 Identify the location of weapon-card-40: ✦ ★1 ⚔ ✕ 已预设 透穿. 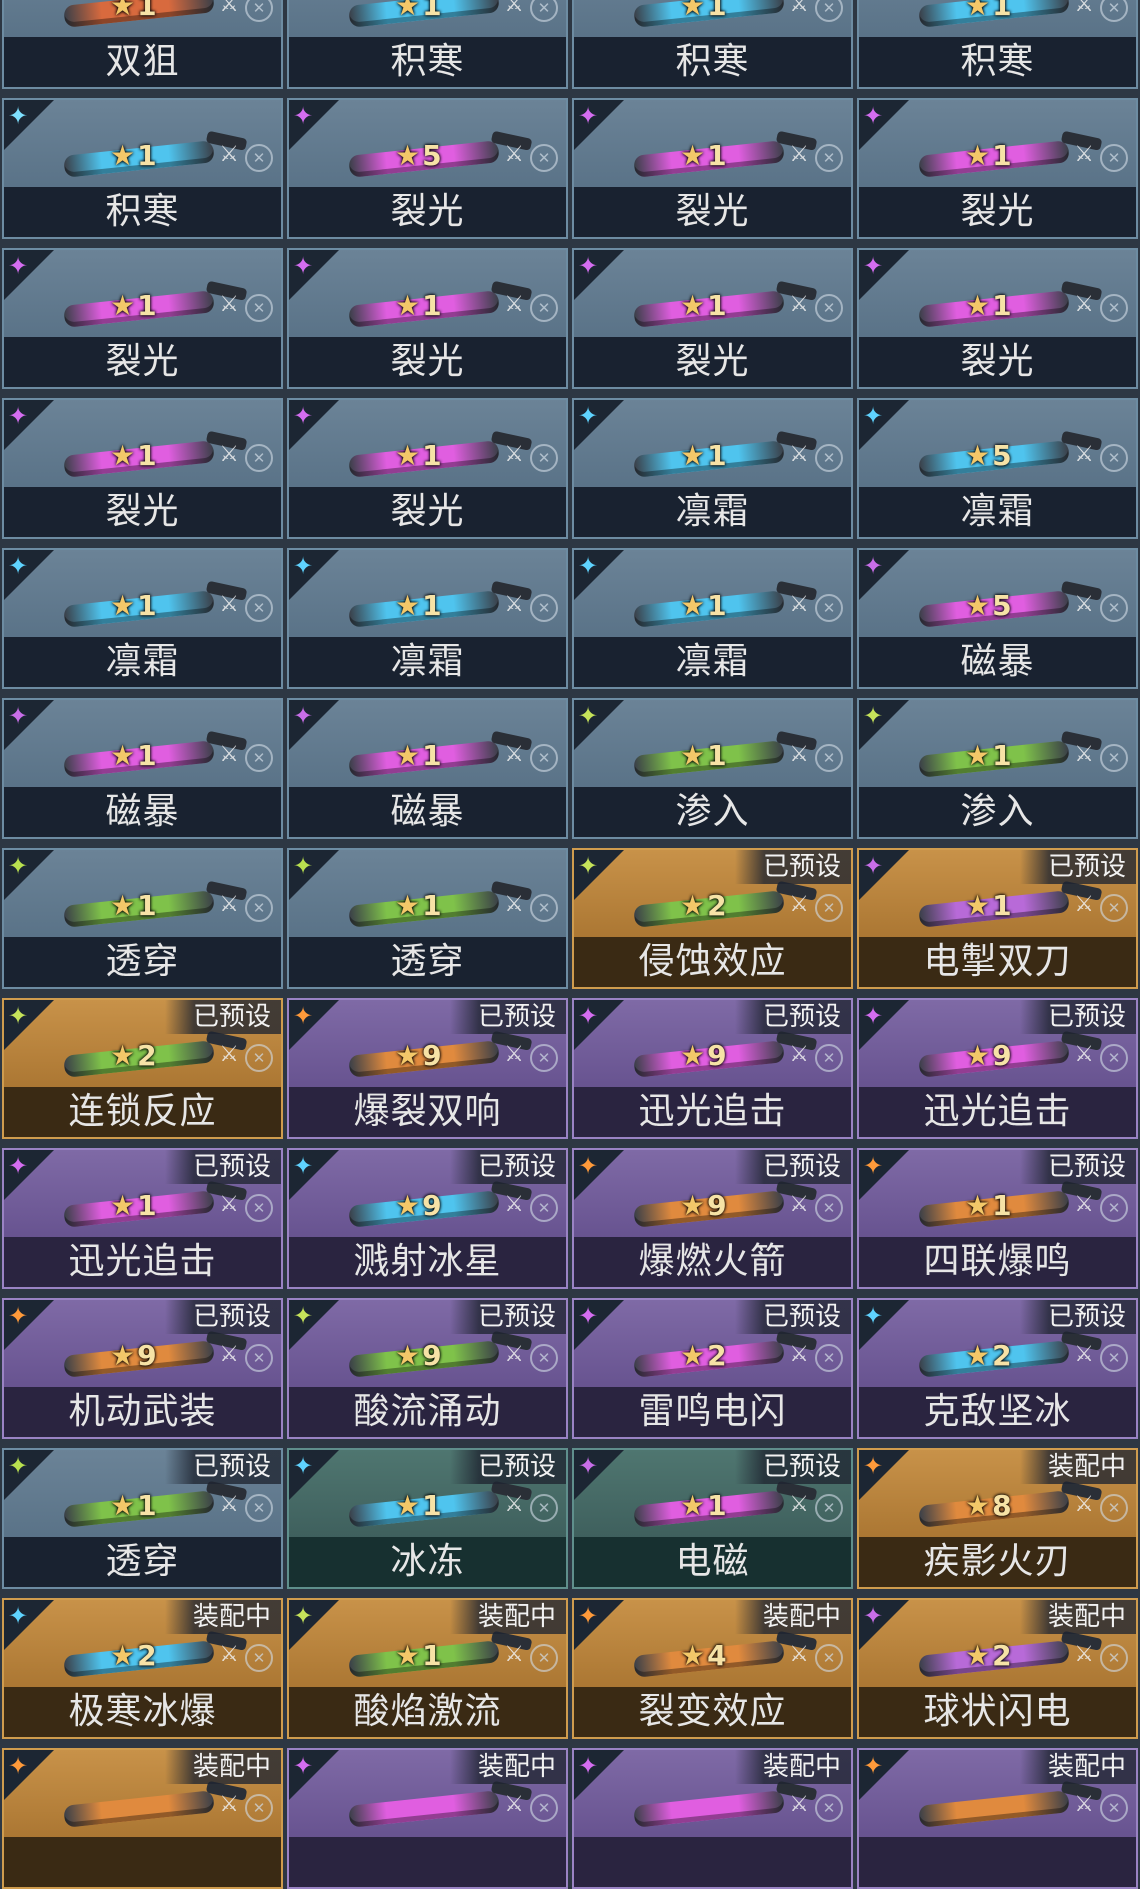
(142, 1518).